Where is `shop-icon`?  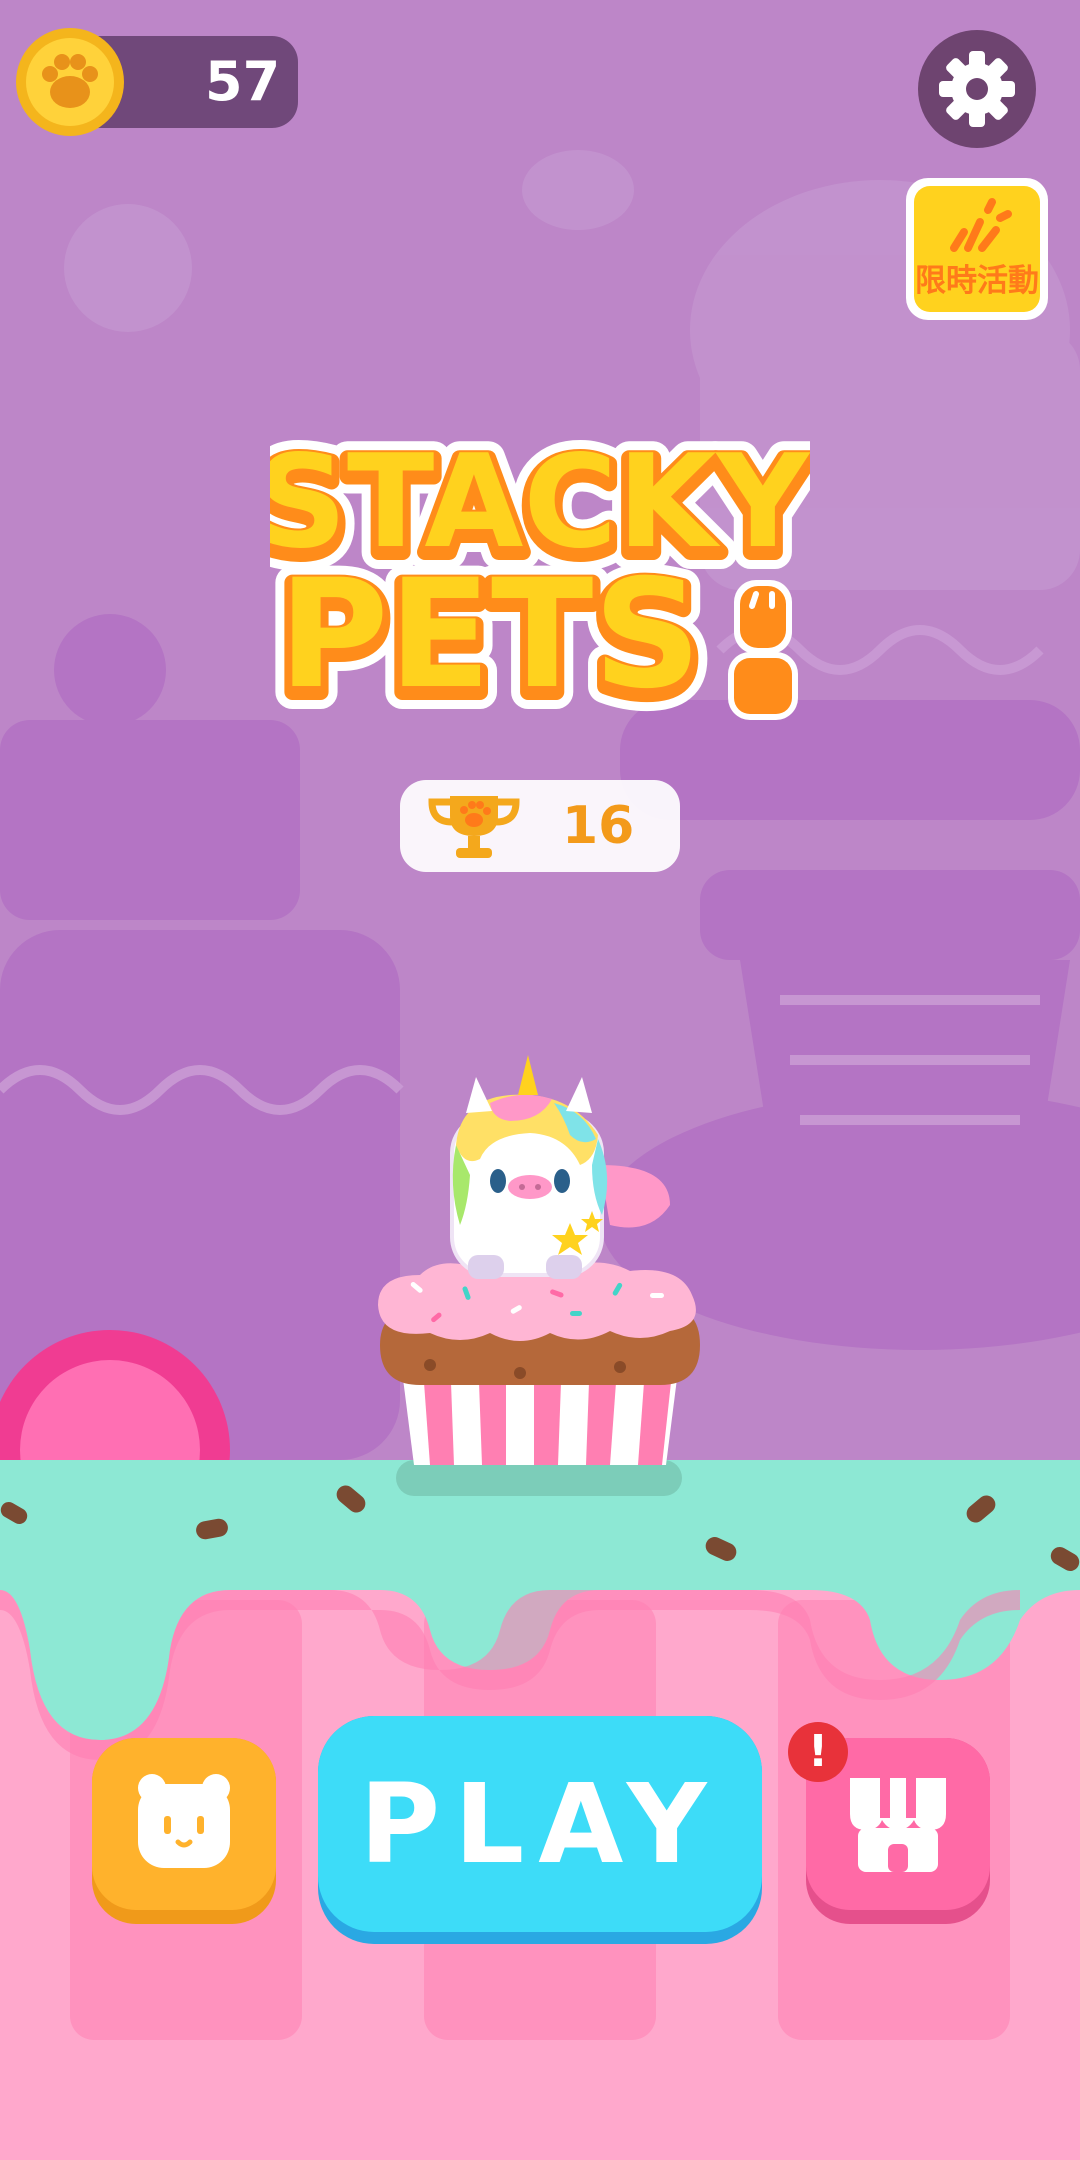
shop-icon is located at coordinates (898, 1825).